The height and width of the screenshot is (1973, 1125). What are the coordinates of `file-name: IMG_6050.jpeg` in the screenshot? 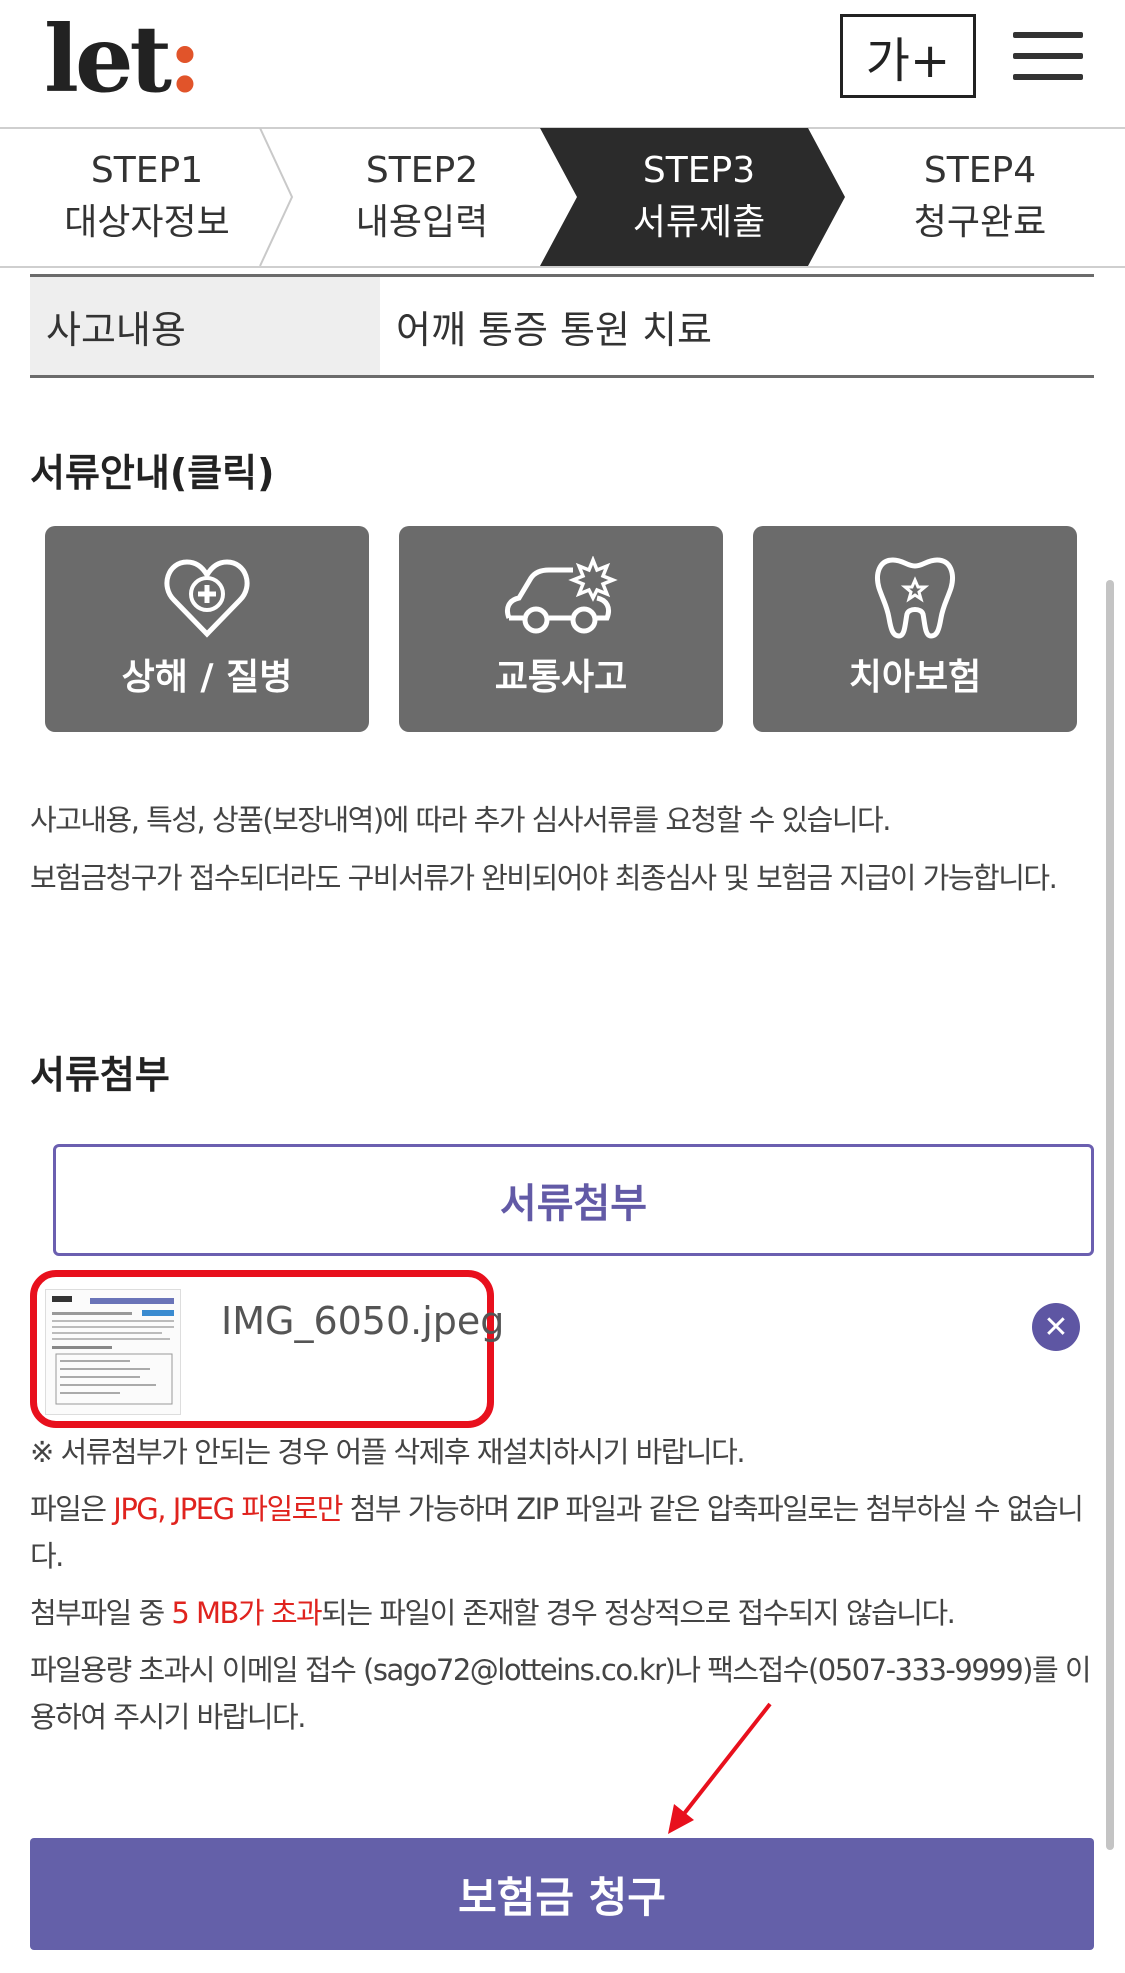 It's located at (363, 1321).